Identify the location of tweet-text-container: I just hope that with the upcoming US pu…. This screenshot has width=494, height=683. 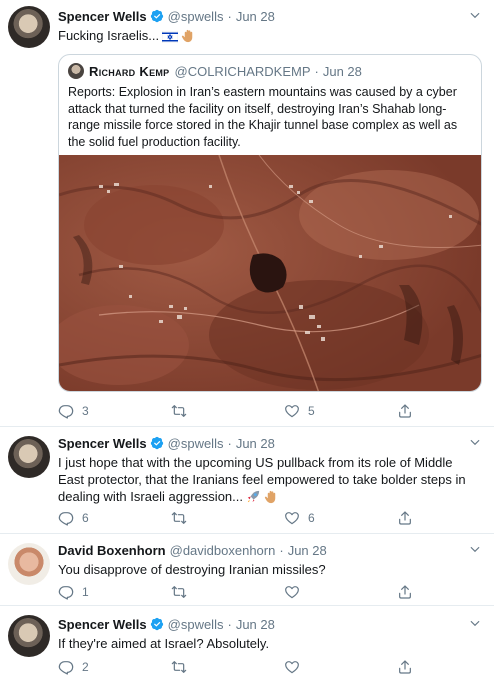
(270, 479).